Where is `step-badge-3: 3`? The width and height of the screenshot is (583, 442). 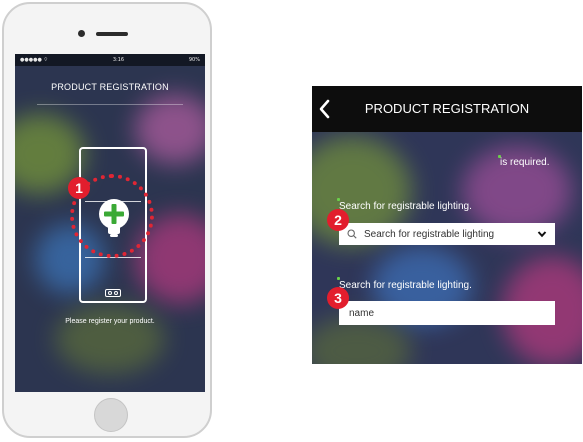
step-badge-3: 3 is located at coordinates (338, 298).